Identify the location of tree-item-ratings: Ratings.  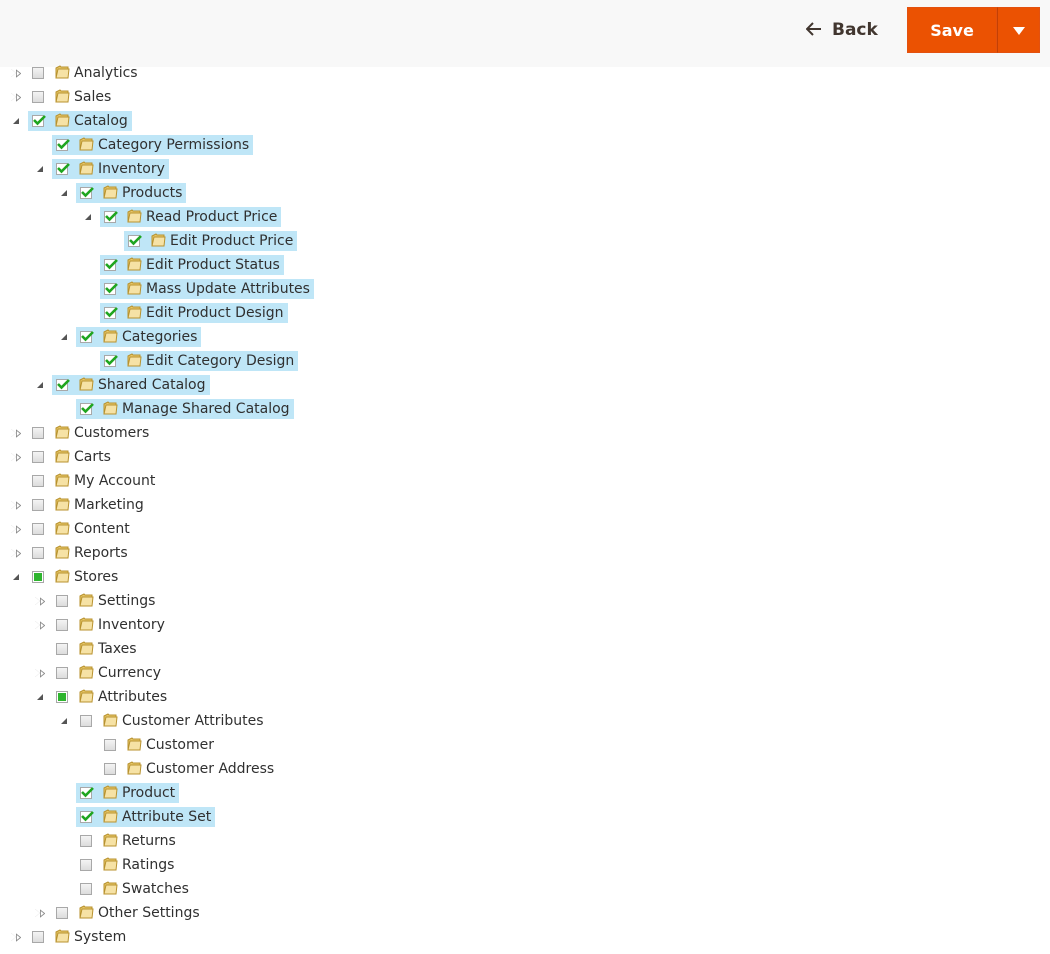
(127, 865).